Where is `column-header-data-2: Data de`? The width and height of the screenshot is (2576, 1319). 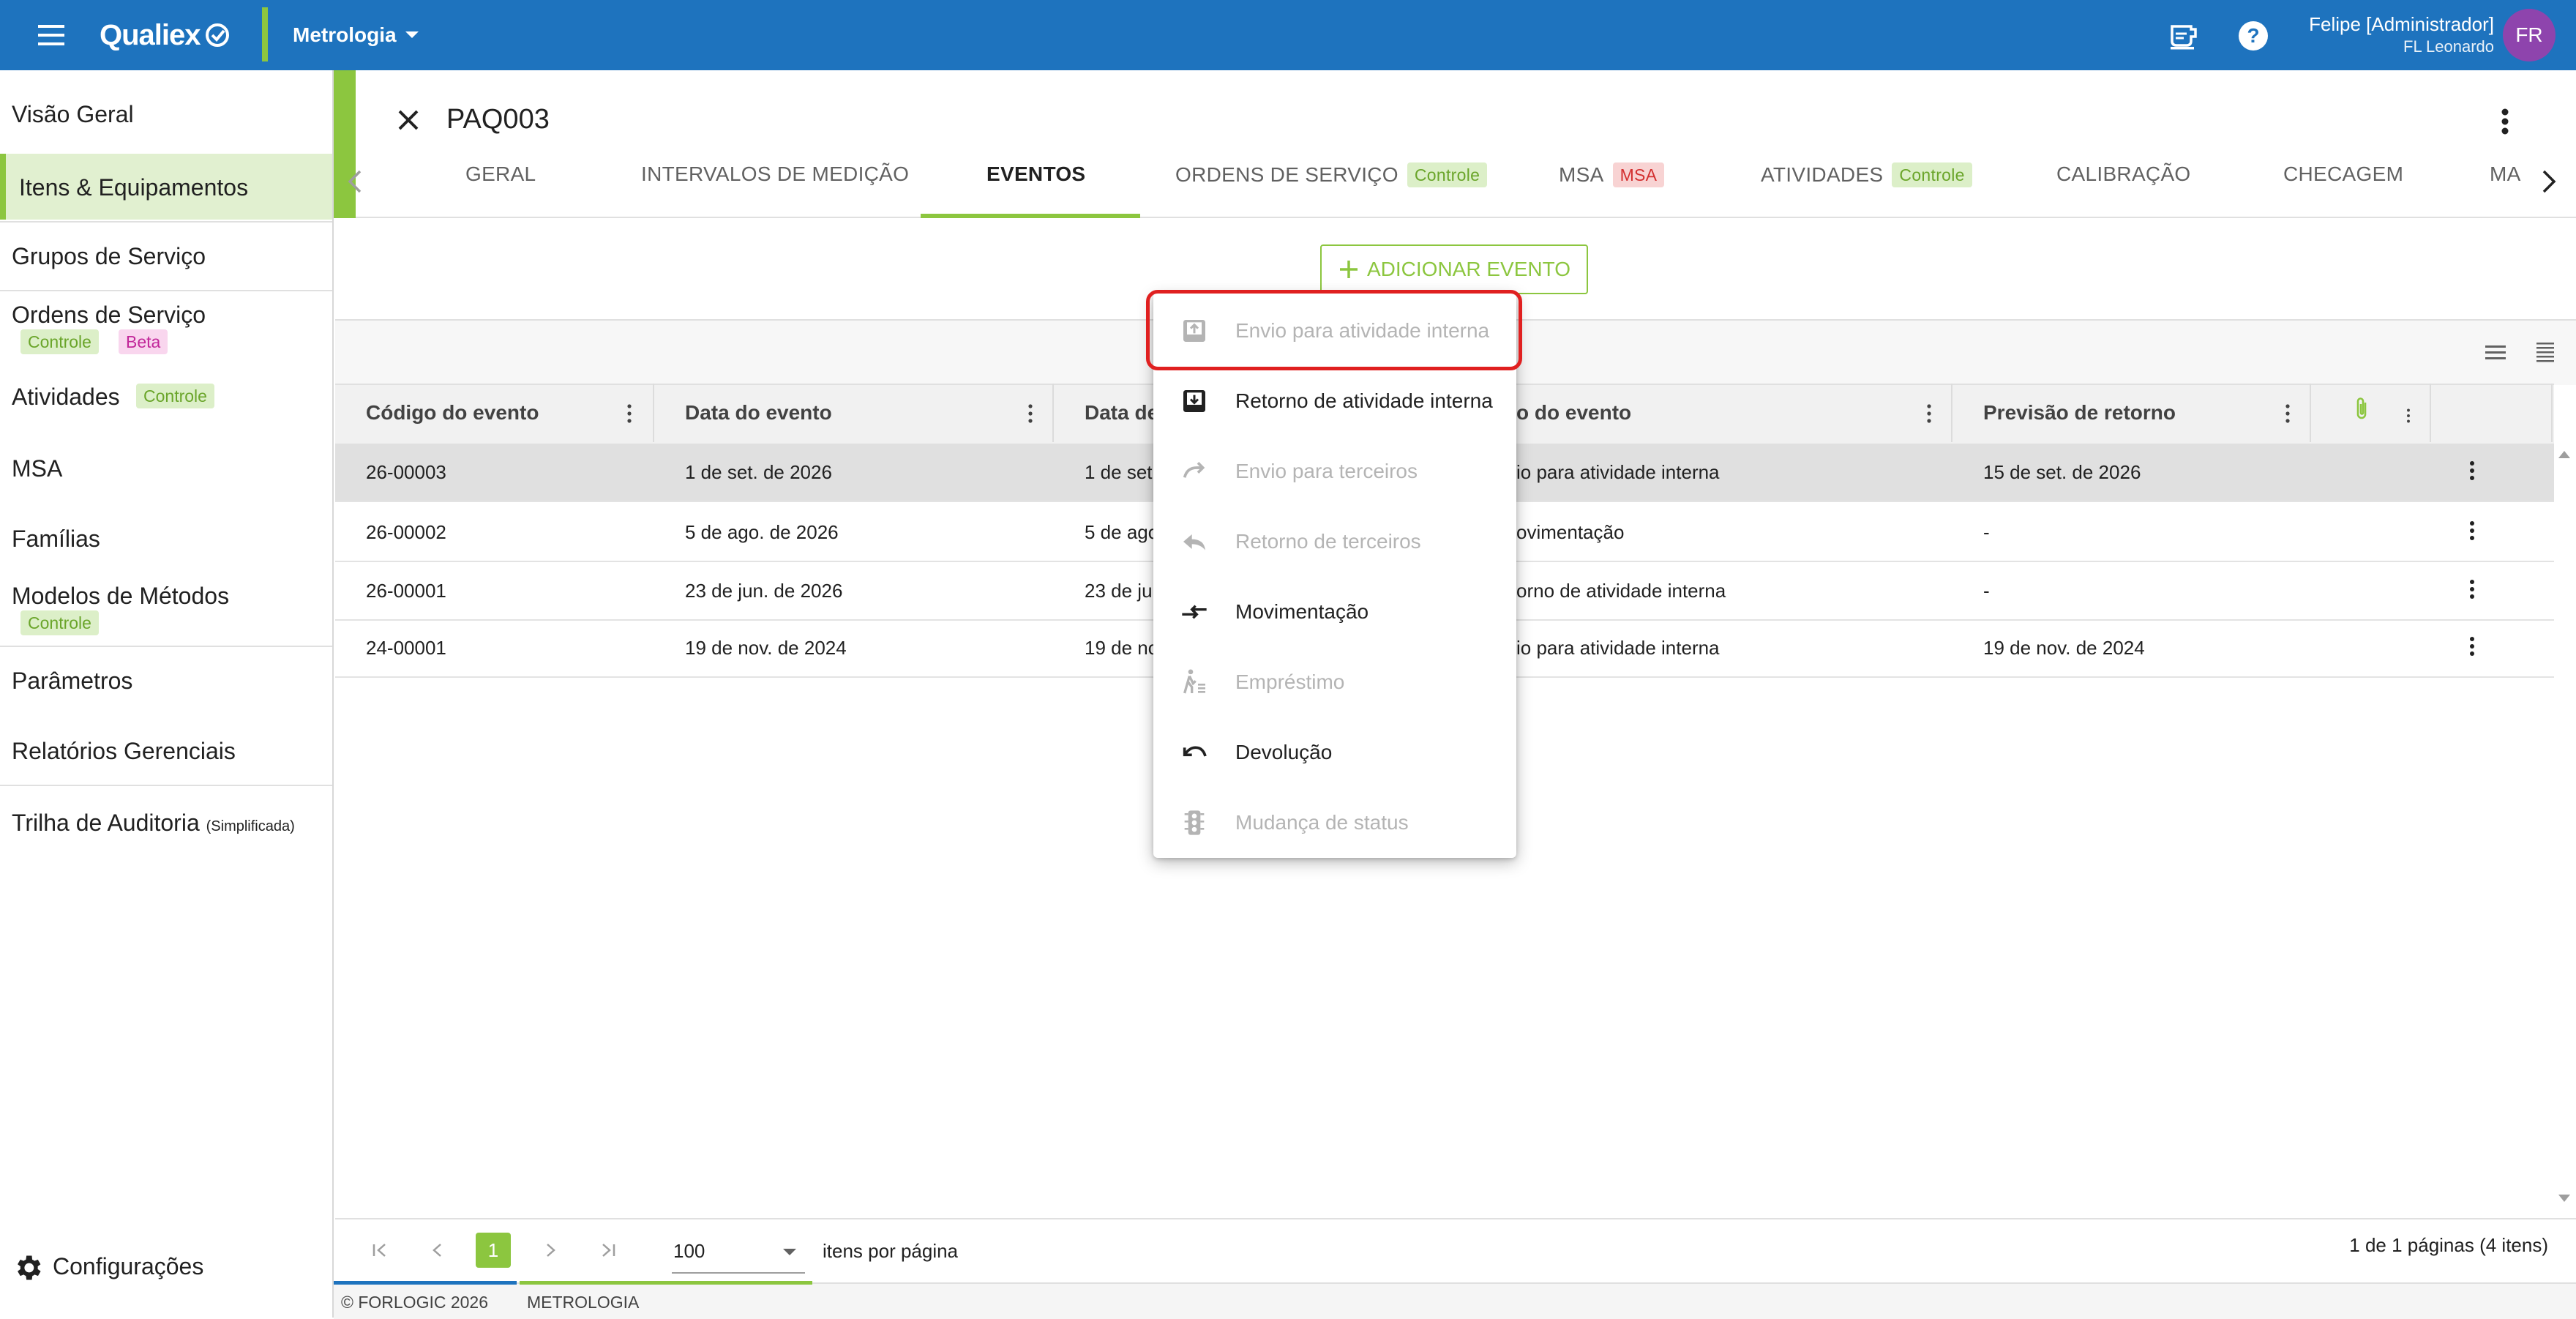 column-header-data-2: Data de is located at coordinates (1121, 413).